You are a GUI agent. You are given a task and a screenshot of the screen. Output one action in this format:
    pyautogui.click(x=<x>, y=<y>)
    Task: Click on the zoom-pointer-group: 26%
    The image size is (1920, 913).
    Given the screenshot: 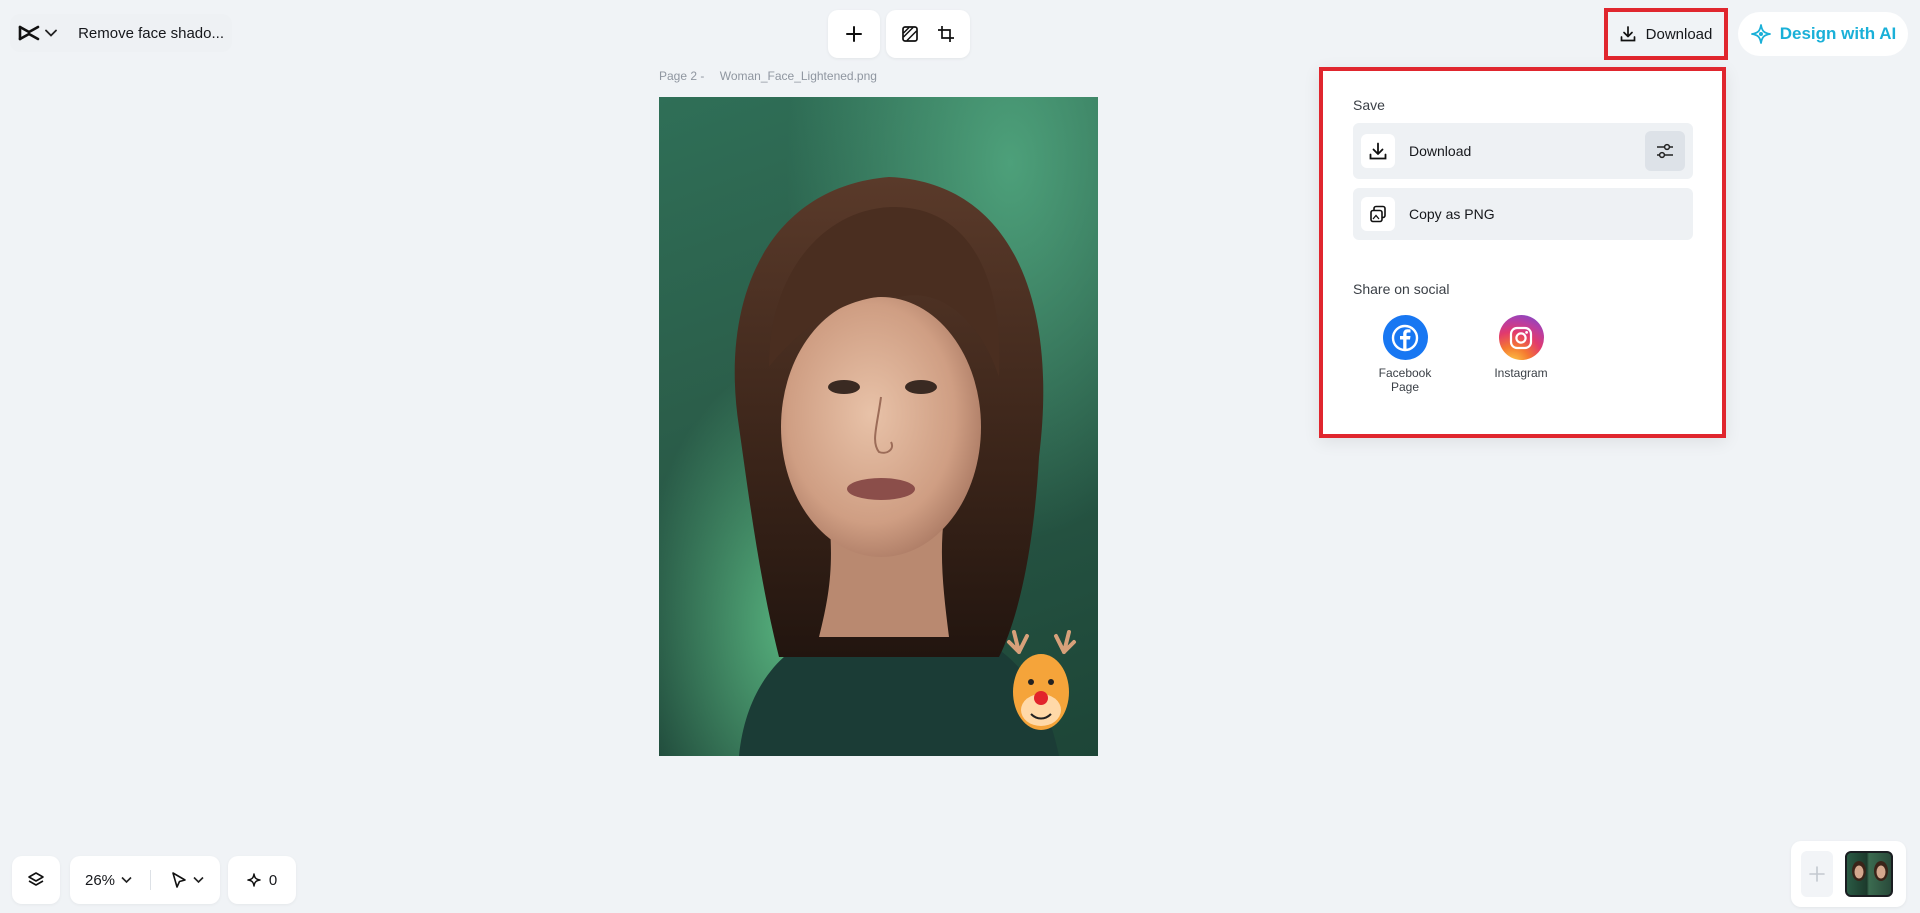 What is the action you would take?
    pyautogui.click(x=145, y=880)
    